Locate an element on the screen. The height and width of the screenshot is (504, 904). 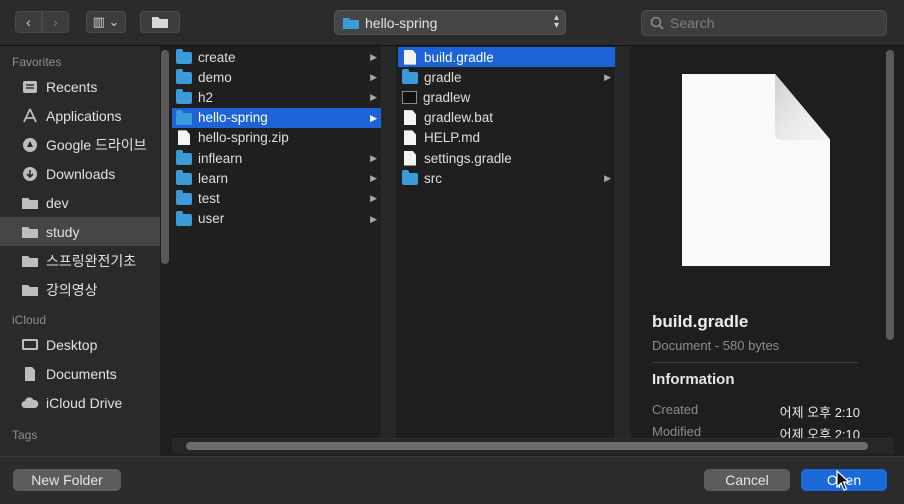
search-field is located at coordinates (764, 23).